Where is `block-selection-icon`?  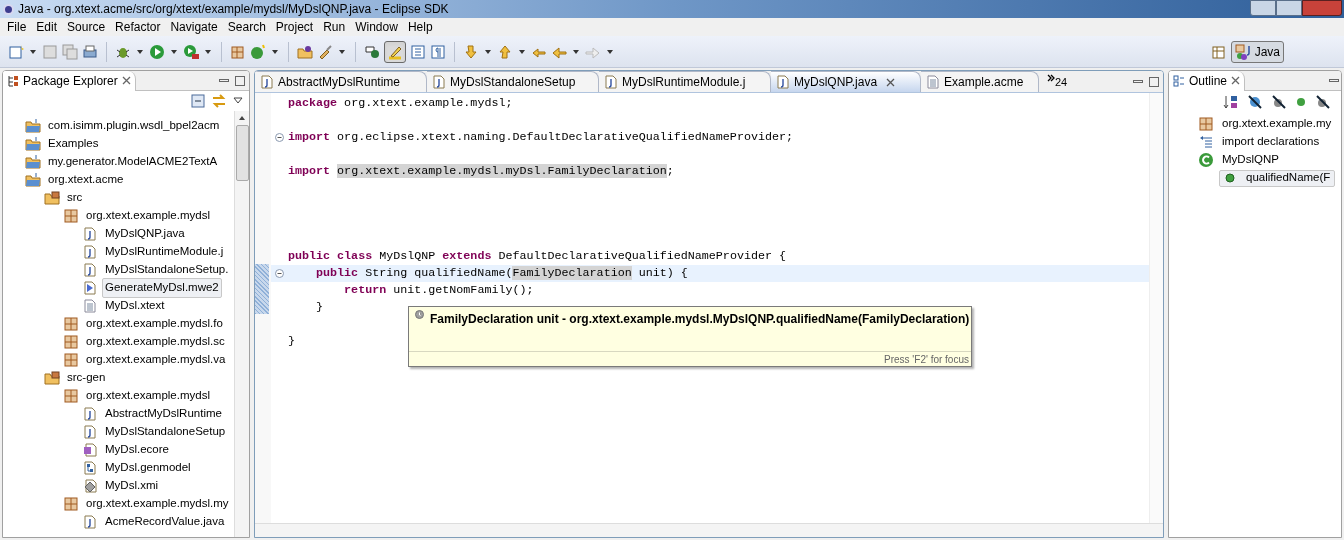
block-selection-icon is located at coordinates (418, 51).